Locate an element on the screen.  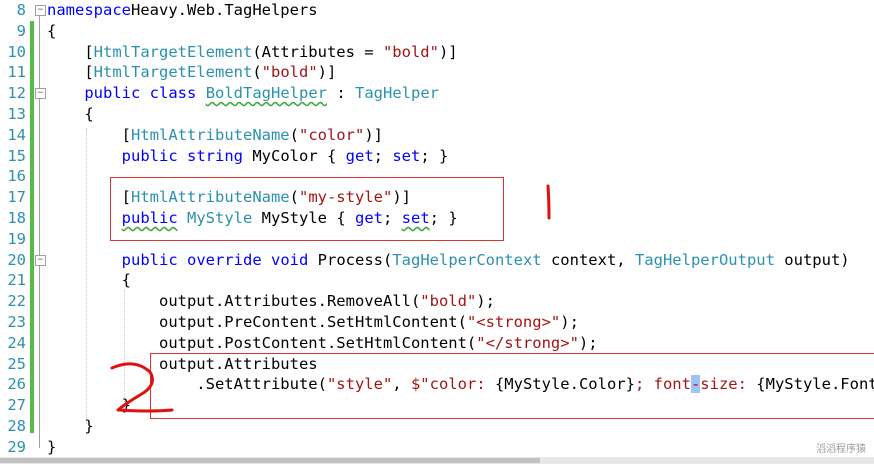
code-token: class is located at coordinates (173, 93).